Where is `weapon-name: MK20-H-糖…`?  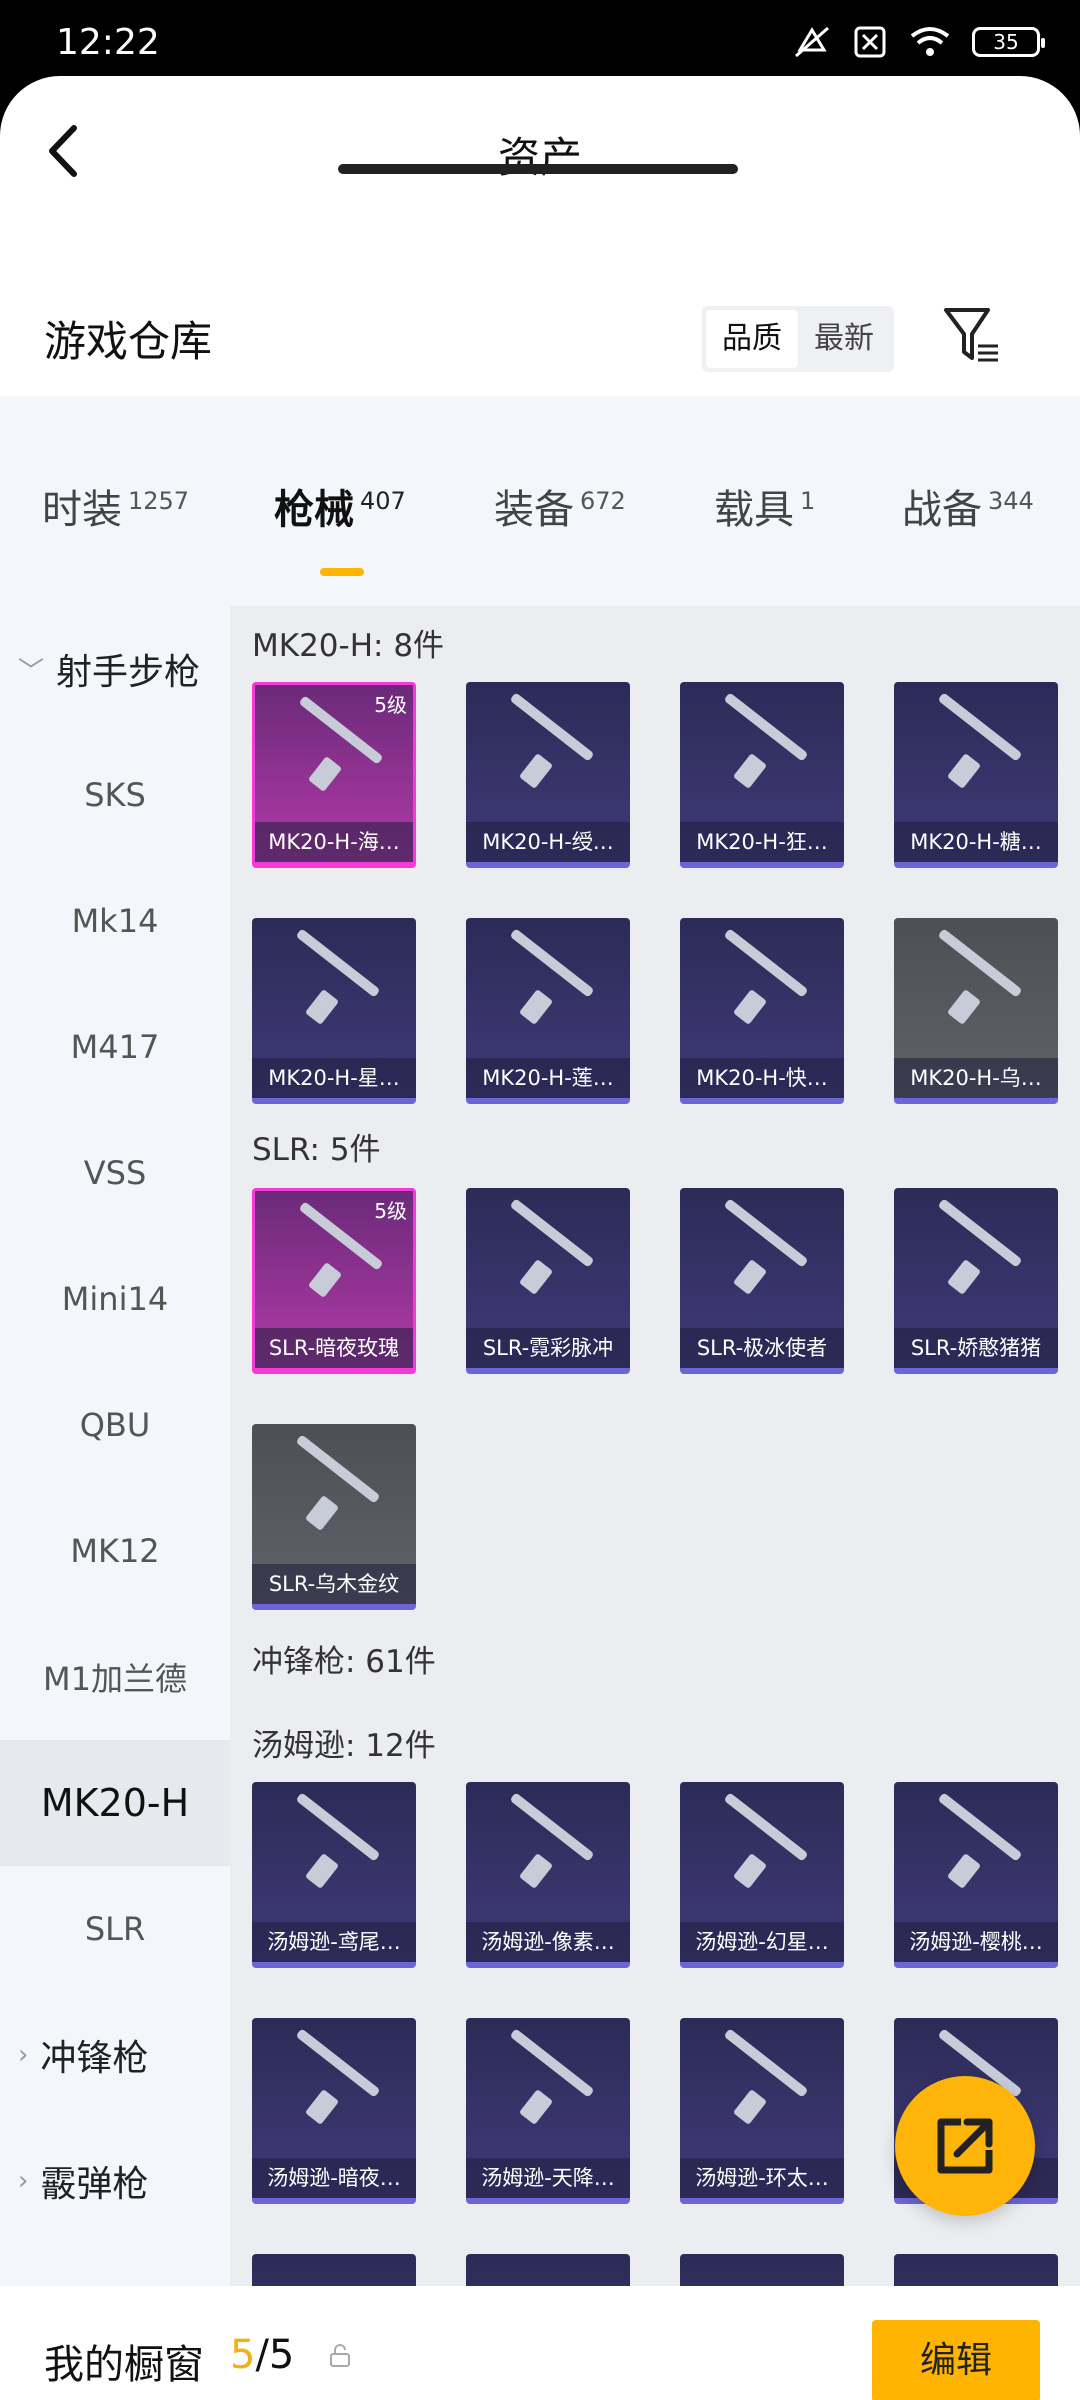
weapon-name: MK20-H-糖… is located at coordinates (976, 842).